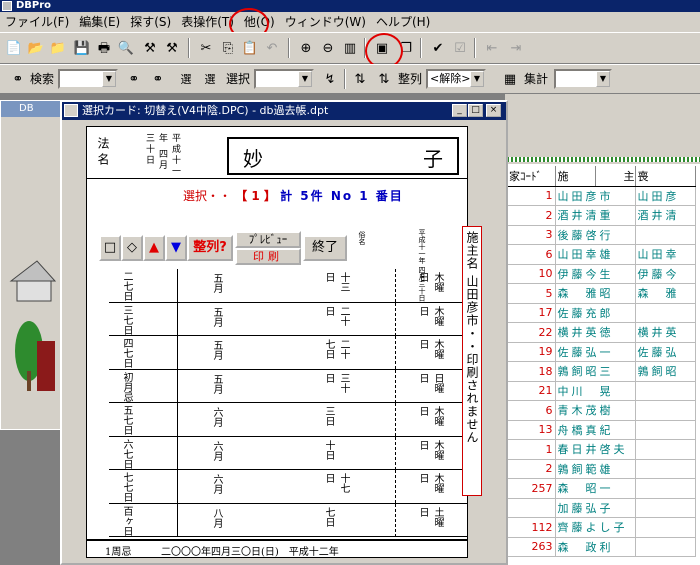 This screenshot has height=565, width=700. I want to click on sheet-pattern, so click(603, 159).